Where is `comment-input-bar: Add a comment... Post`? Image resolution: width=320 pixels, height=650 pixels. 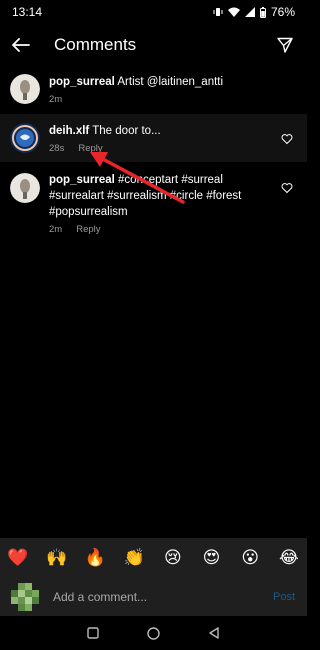 comment-input-bar: Add a comment... Post is located at coordinates (153, 597).